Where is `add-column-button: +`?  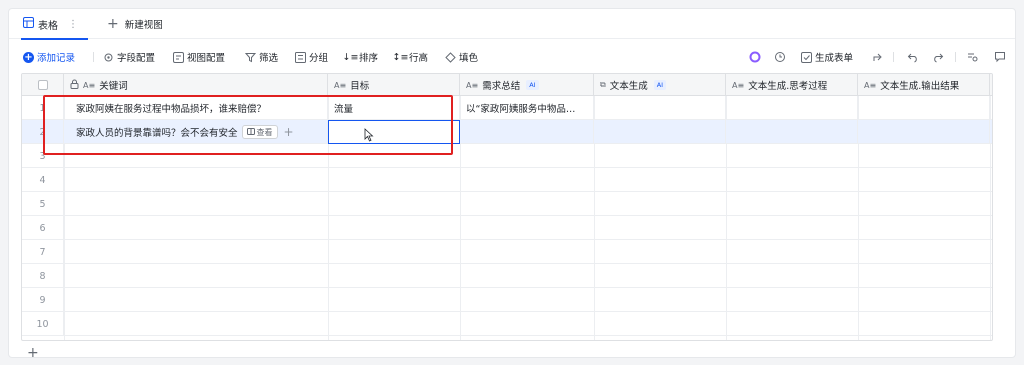 add-column-button: + is located at coordinates (991, 85).